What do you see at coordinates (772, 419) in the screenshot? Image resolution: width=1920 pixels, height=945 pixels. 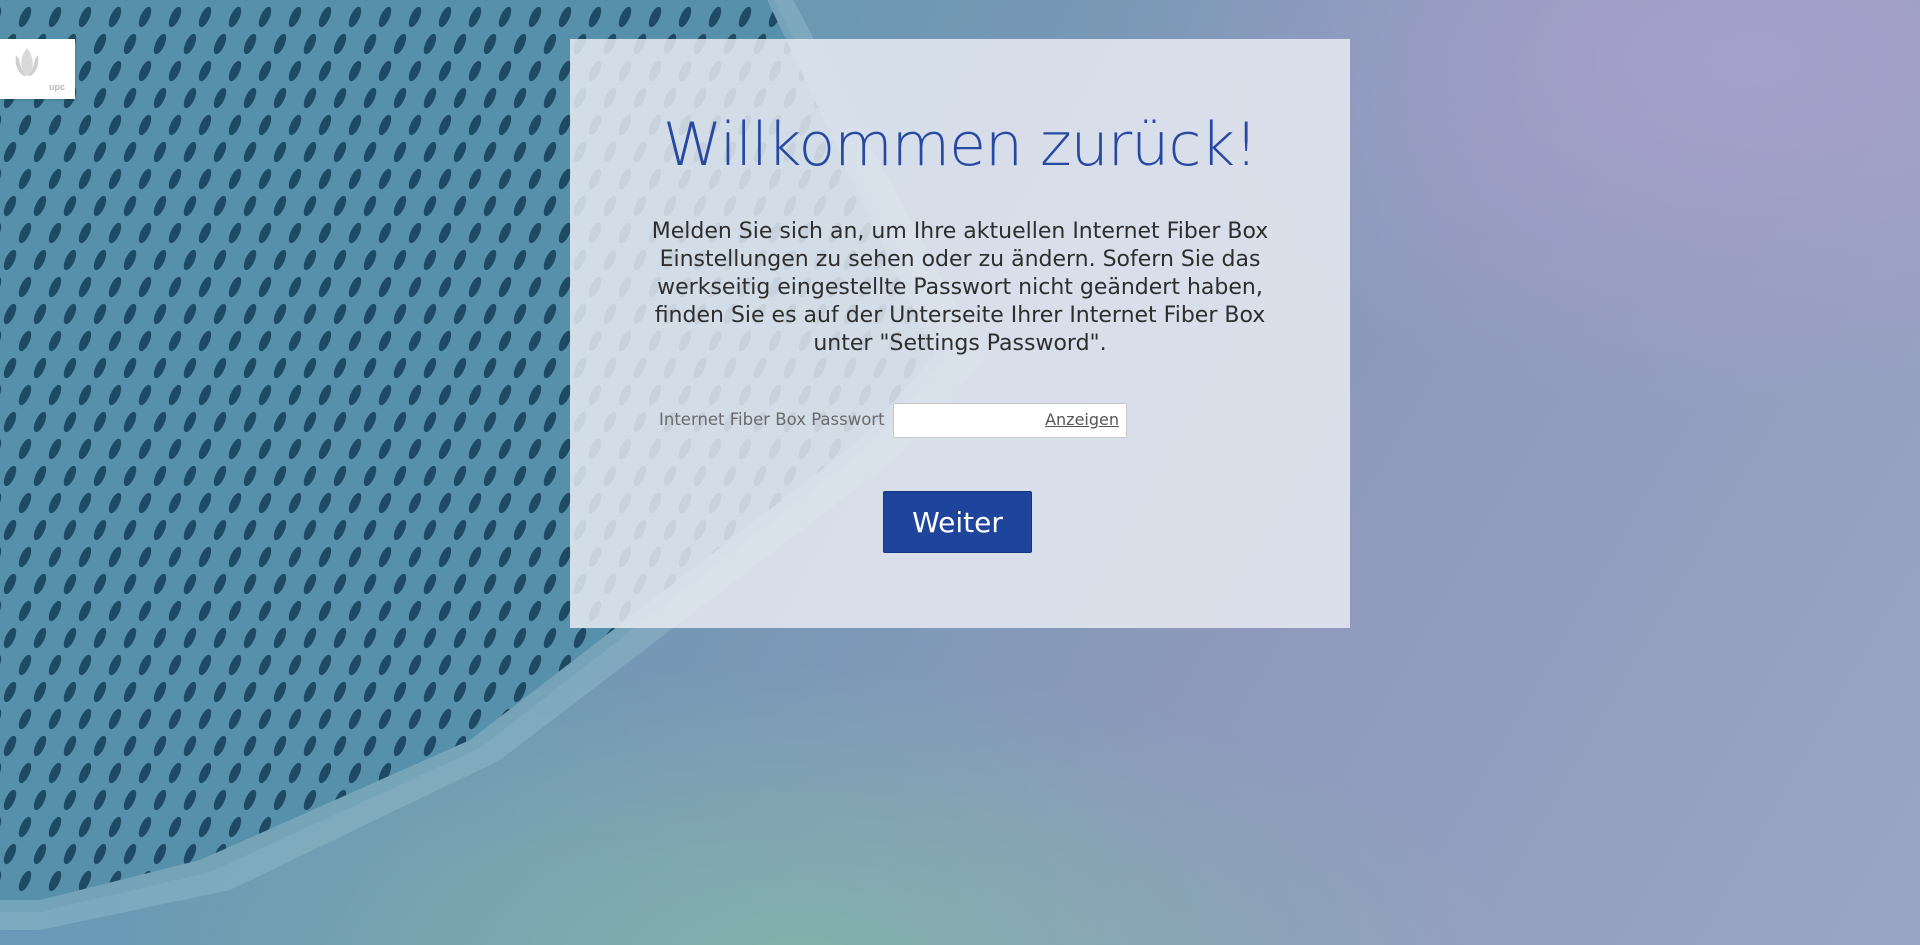 I see `password-label: Internet Fiber Box Passwort` at bounding box center [772, 419].